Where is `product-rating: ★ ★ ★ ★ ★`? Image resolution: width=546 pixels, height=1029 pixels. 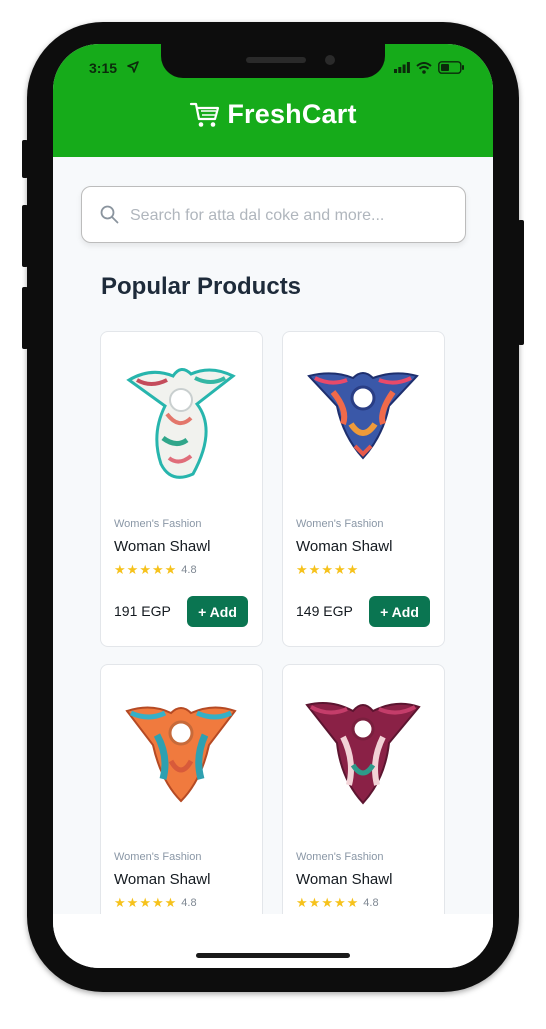 product-rating: ★ ★ ★ ★ ★ is located at coordinates (329, 569).